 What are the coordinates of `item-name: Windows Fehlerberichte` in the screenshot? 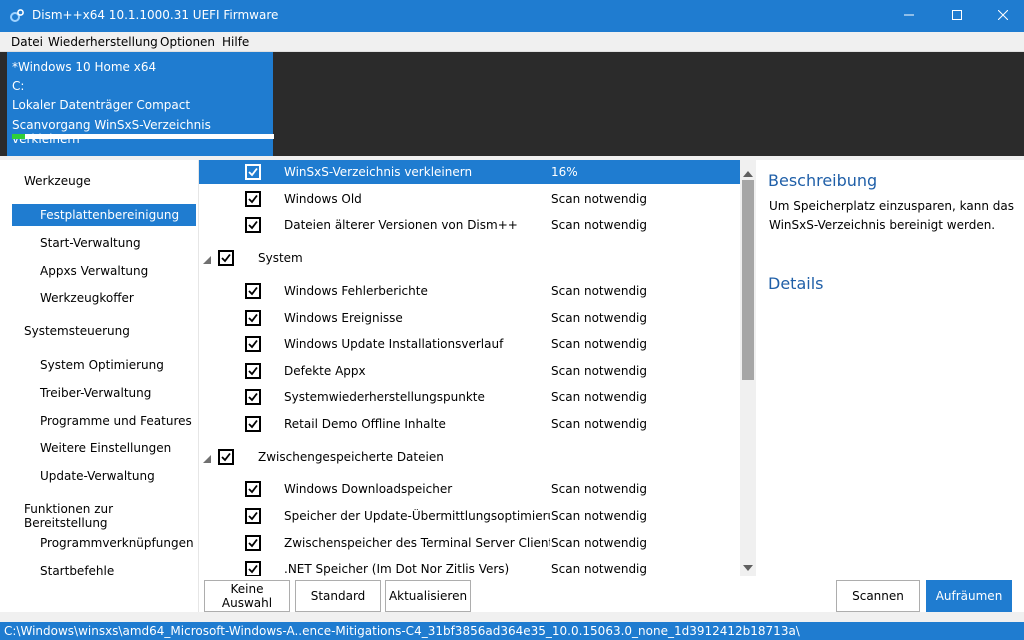 It's located at (356, 291).